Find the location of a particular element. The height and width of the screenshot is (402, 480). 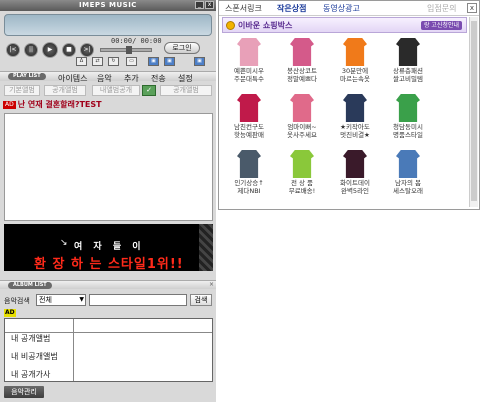

product-name: 남친컨구도 핫능예판매 is located at coordinates (249, 131).